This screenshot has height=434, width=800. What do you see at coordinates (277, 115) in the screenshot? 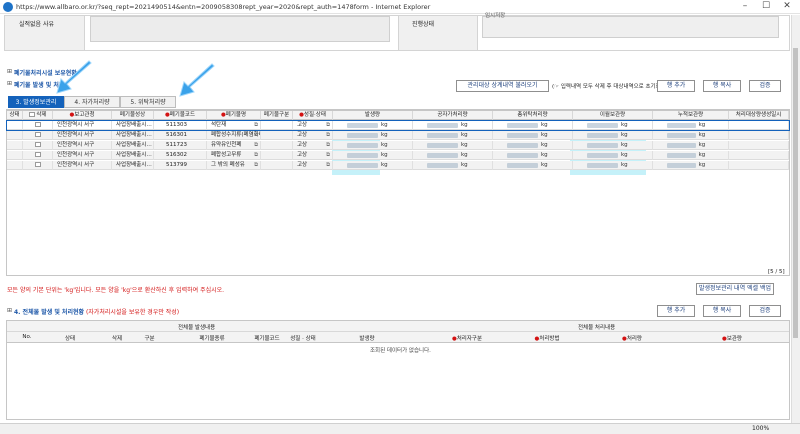
I see `col-header: 폐기물구분` at bounding box center [277, 115].